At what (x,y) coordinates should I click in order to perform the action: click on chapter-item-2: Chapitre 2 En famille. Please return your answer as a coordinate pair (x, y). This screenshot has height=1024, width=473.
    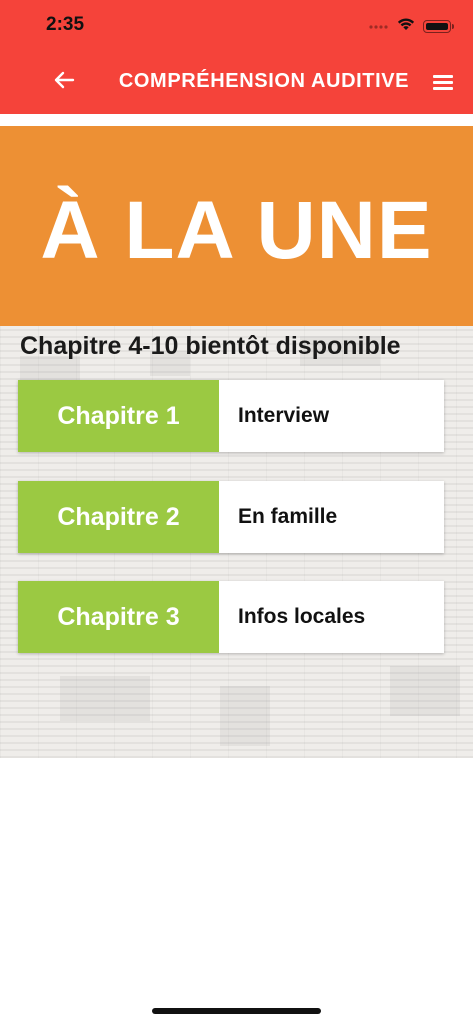
    Looking at the image, I should click on (231, 517).